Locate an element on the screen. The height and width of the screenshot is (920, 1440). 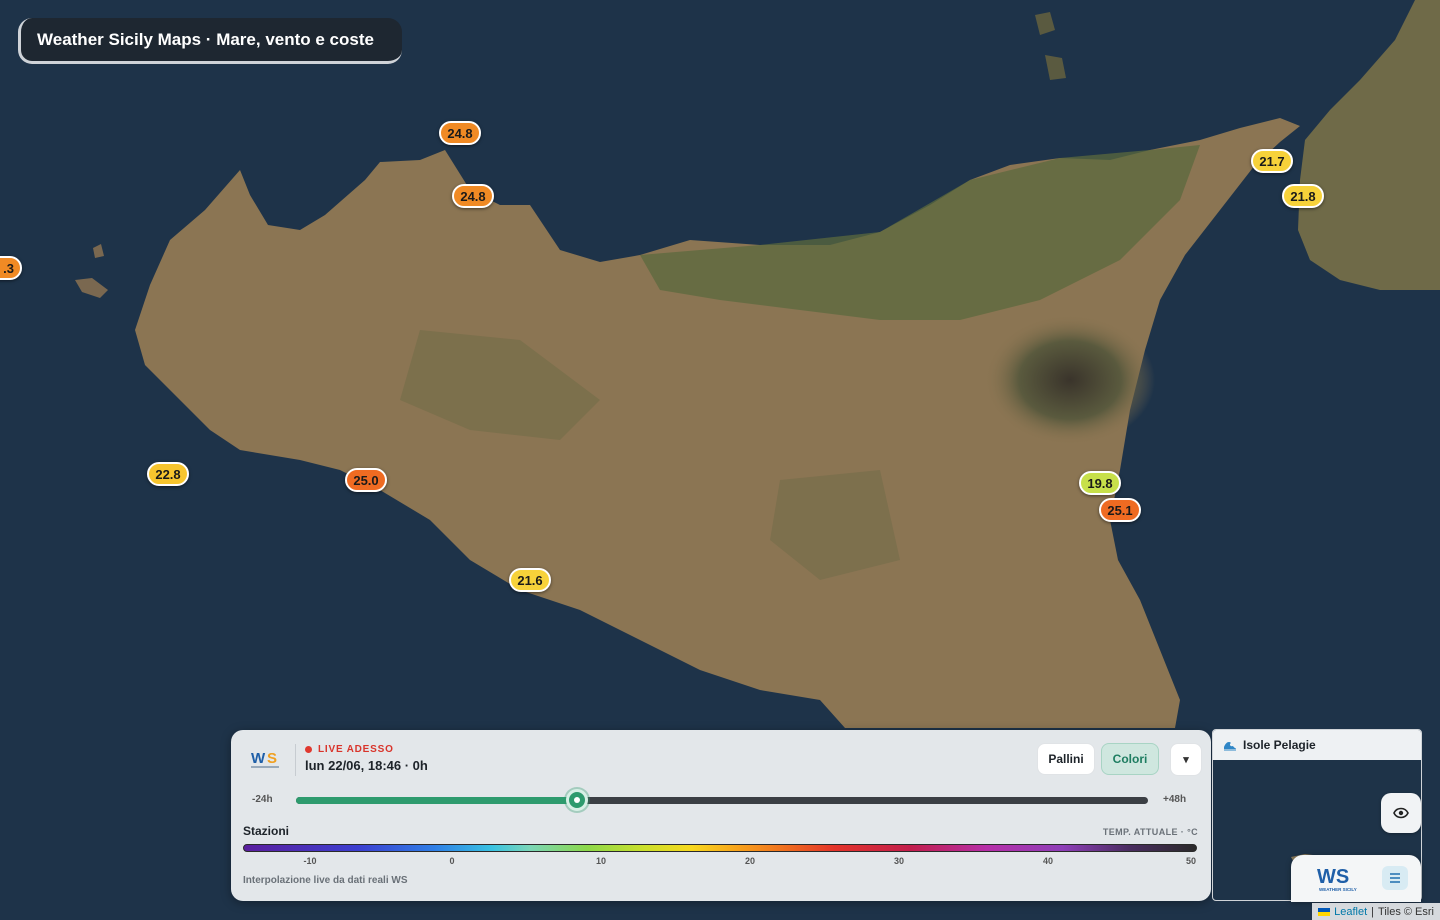
current-datetime: lun 22/06, 18:46 · 0h is located at coordinates (366, 765).